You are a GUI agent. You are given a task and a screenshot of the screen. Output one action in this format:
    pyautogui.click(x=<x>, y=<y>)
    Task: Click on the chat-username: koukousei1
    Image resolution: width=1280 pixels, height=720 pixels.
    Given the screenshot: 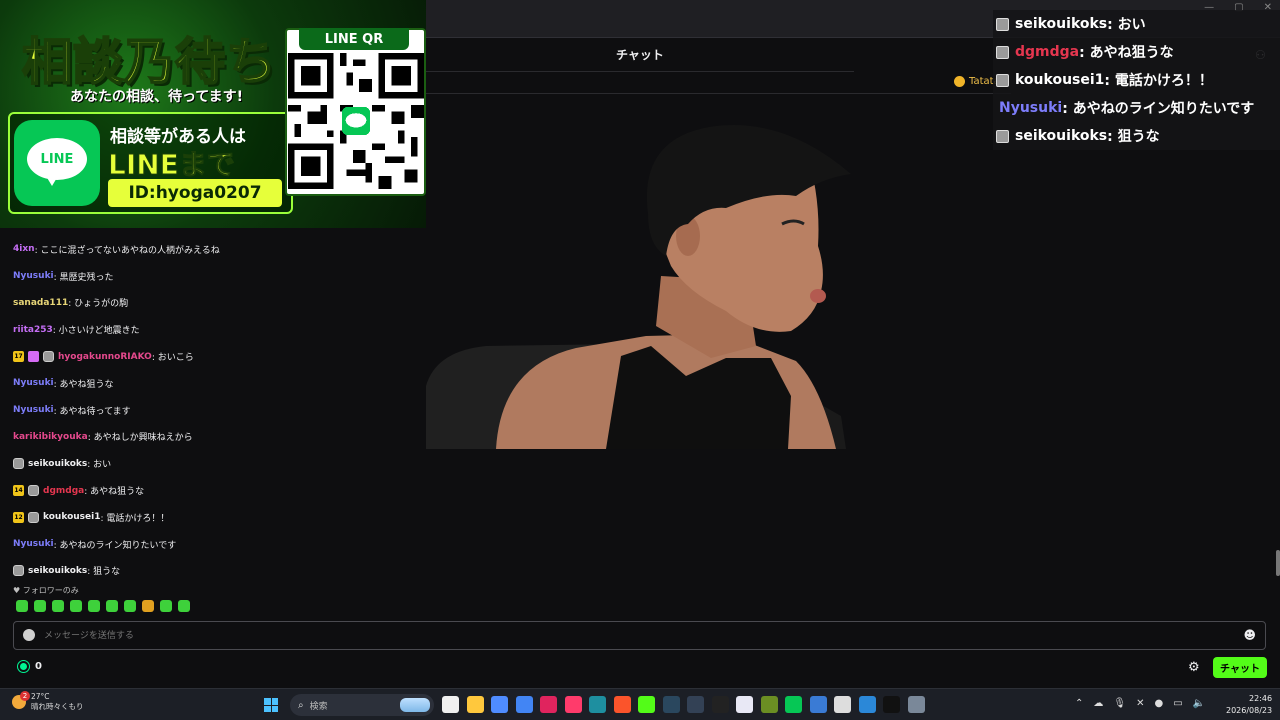 What is the action you would take?
    pyautogui.click(x=71, y=517)
    